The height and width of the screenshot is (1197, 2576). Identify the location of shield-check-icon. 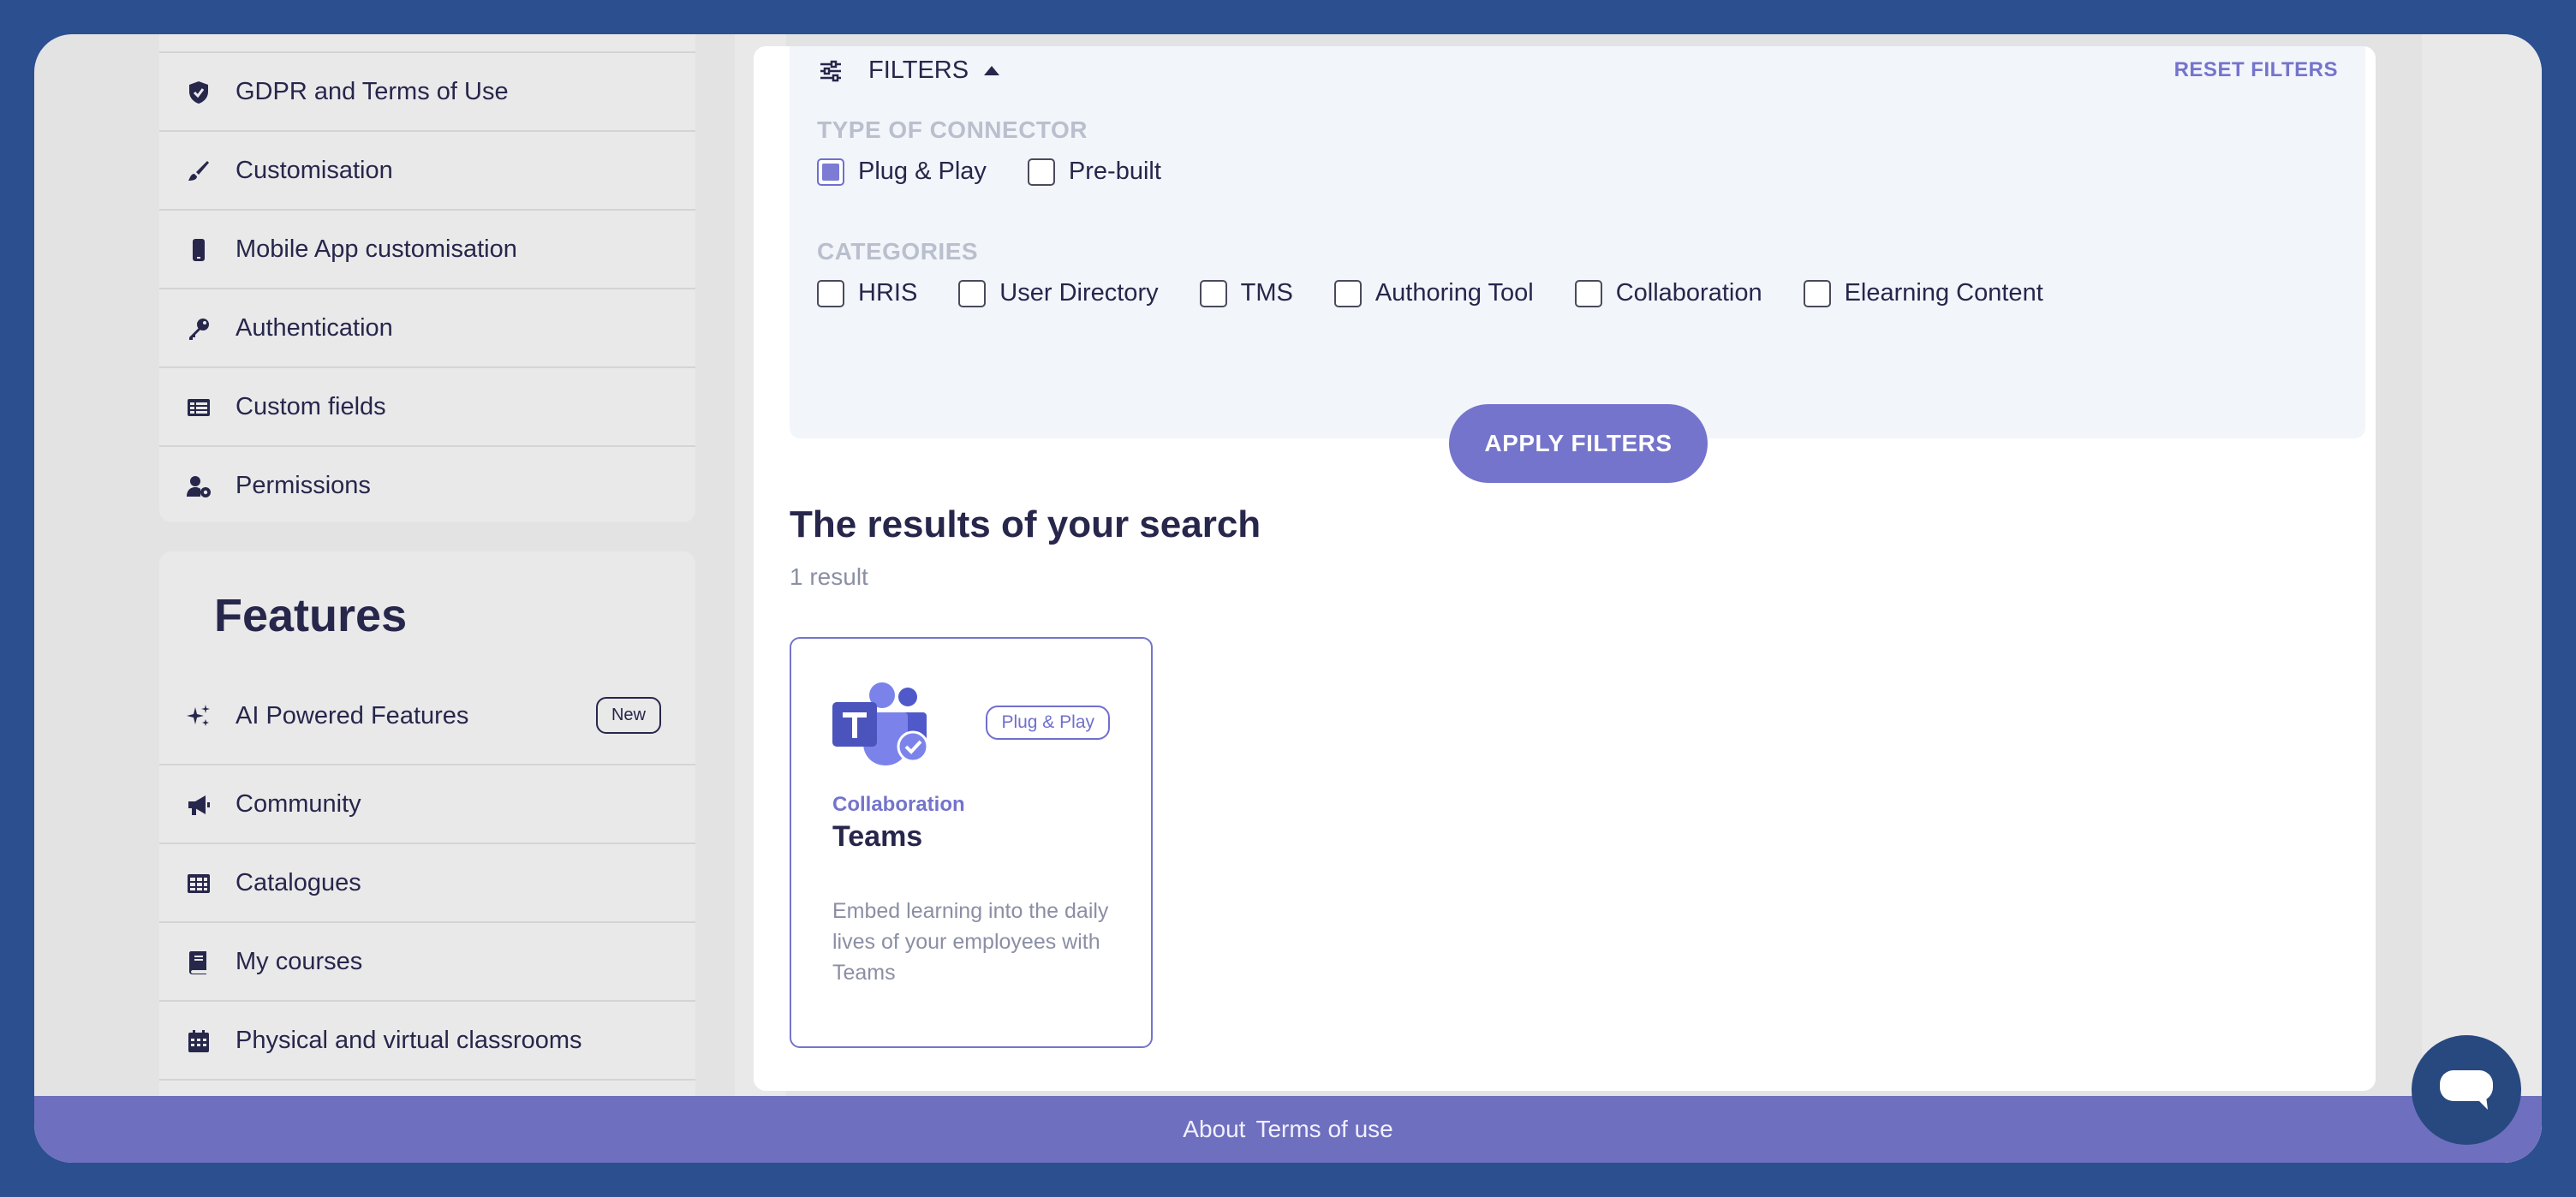
(198, 92).